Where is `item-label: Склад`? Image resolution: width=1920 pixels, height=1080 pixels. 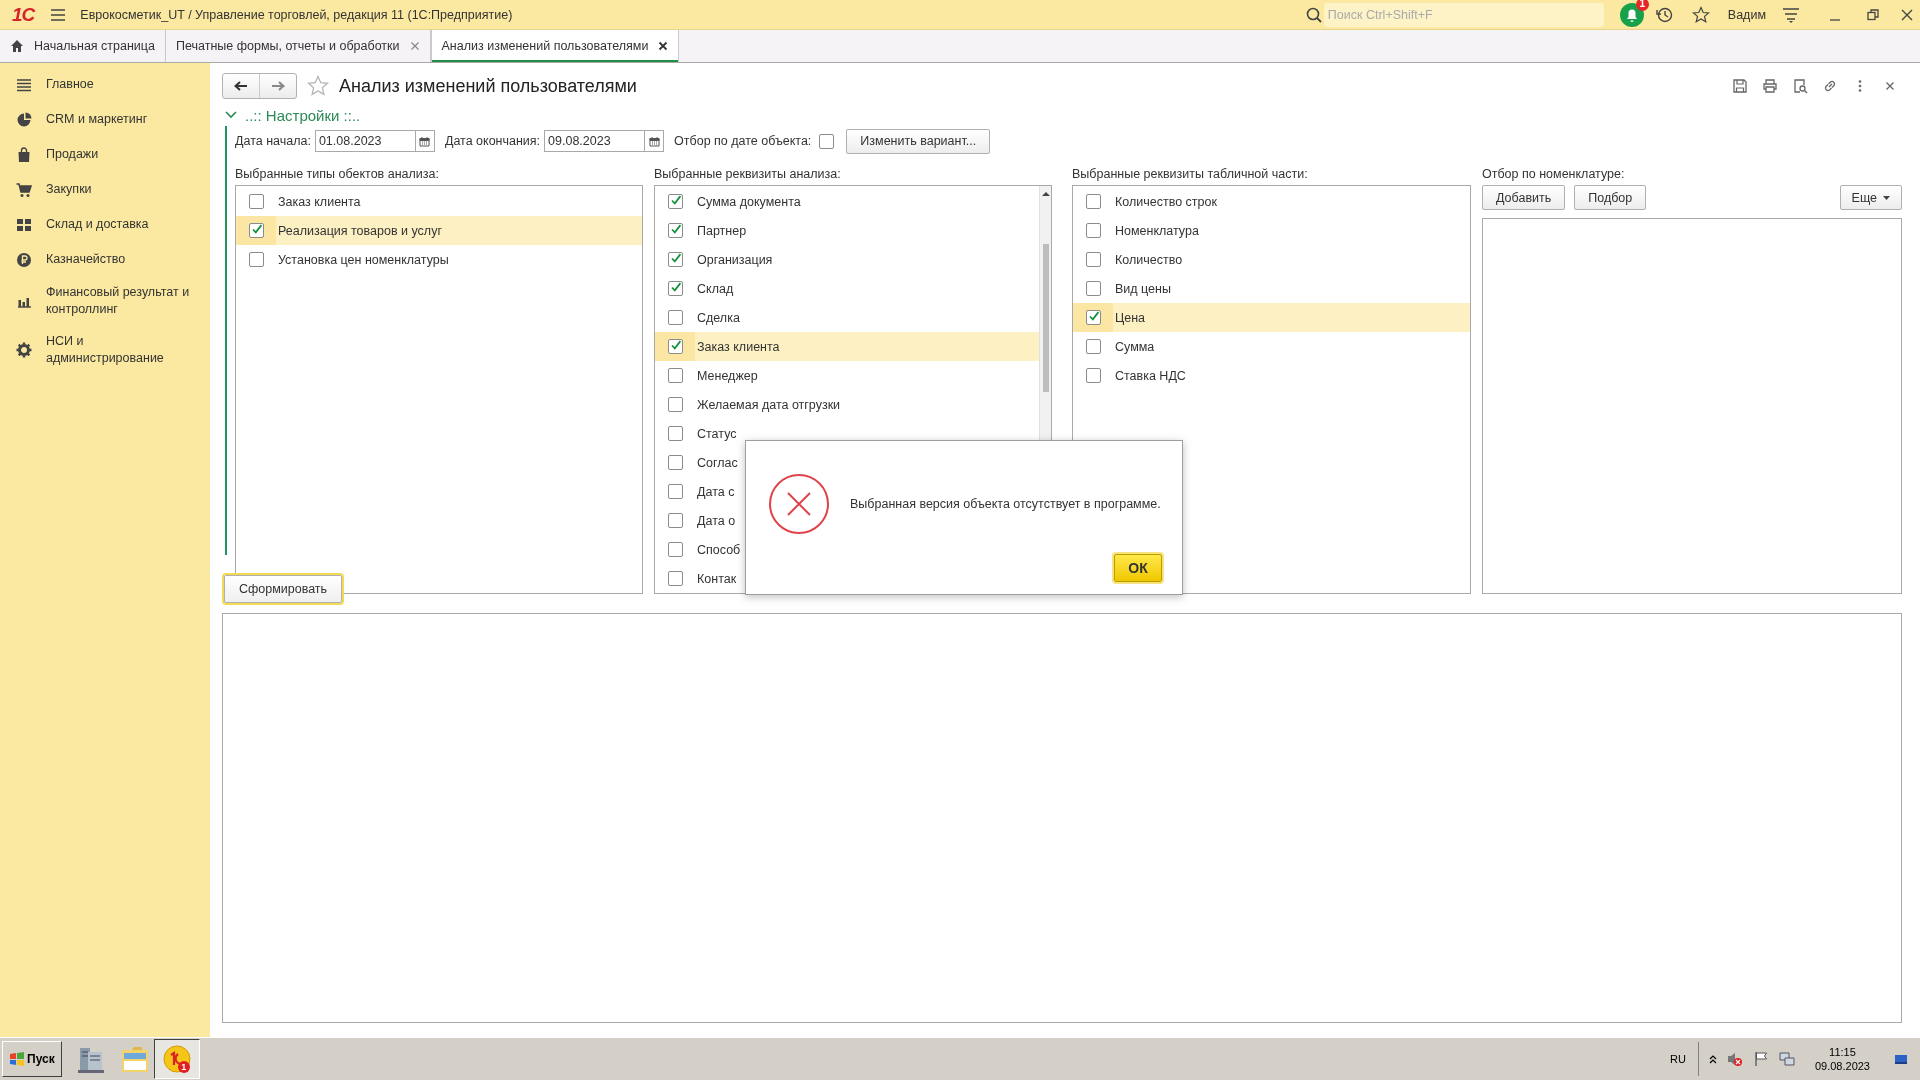
item-label: Склад is located at coordinates (715, 288).